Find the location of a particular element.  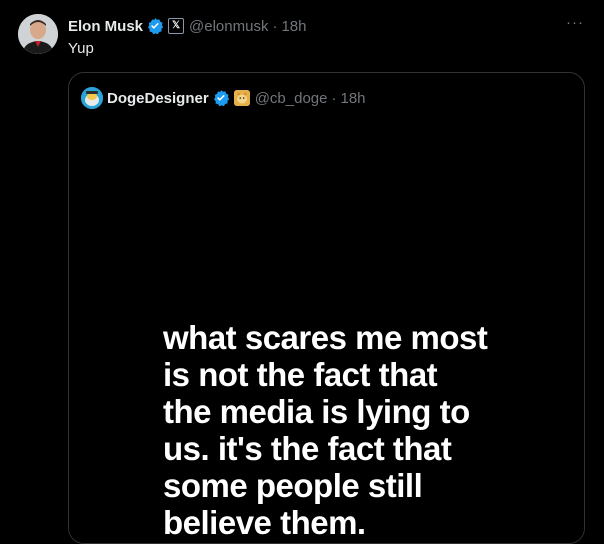

author-handle: @elonmusk is located at coordinates (228, 26).